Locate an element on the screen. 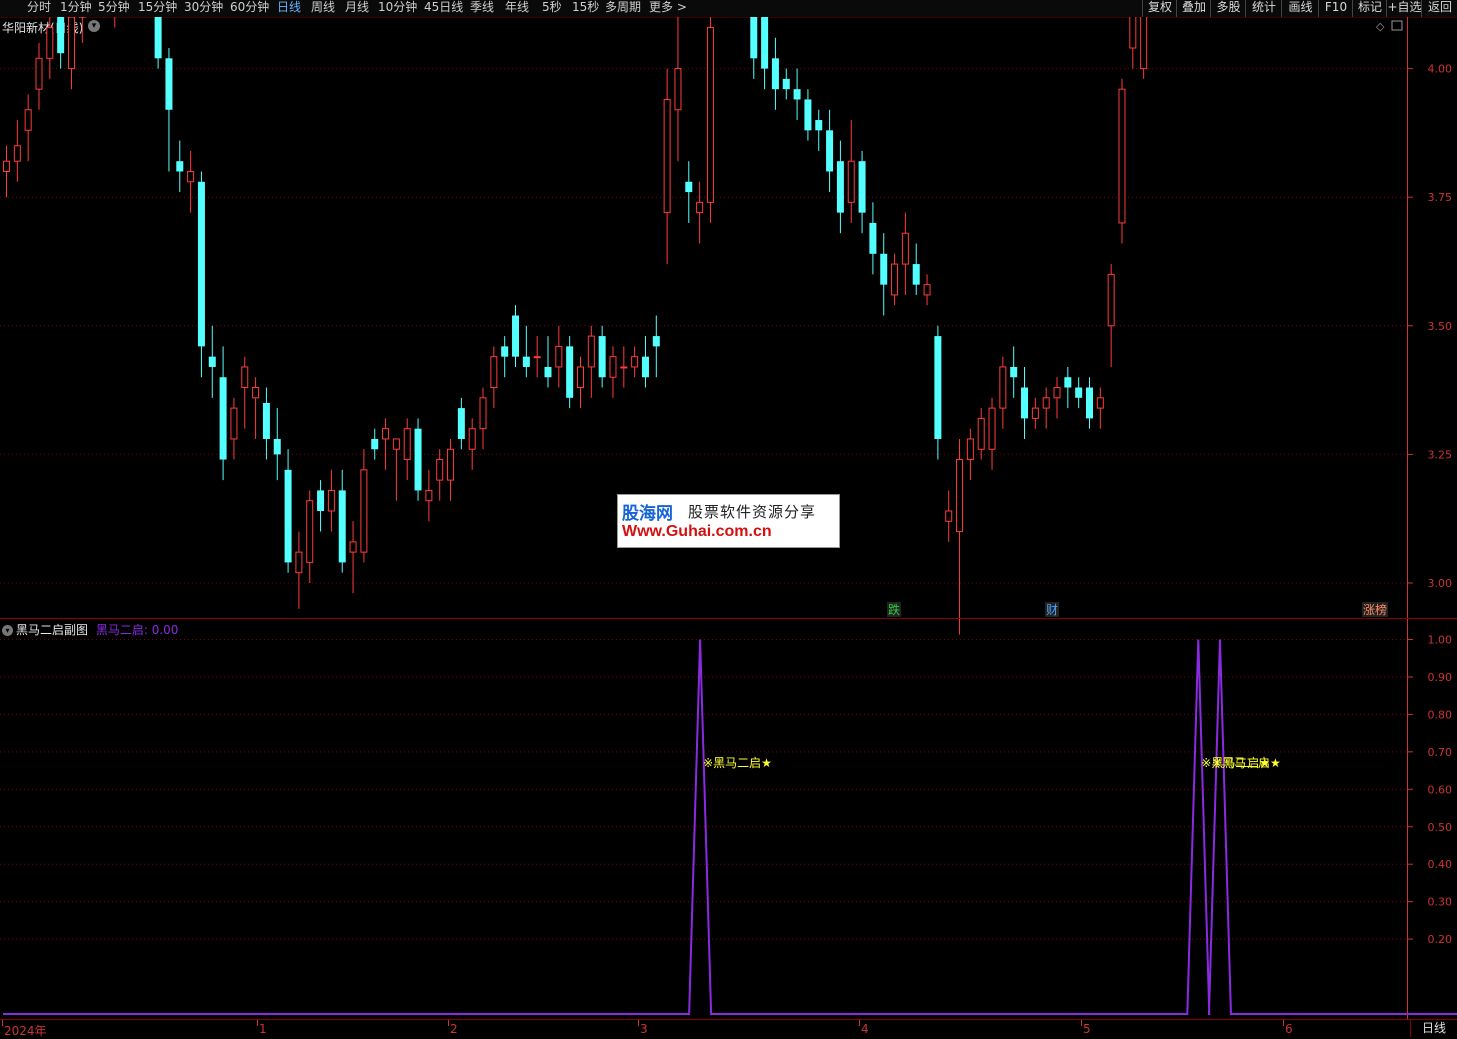 This screenshot has height=1039, width=1457. period-tab-0: 分时 is located at coordinates (39, 8).